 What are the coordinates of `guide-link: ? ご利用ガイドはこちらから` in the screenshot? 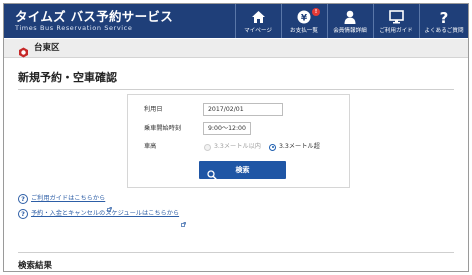 It's located at (65, 203).